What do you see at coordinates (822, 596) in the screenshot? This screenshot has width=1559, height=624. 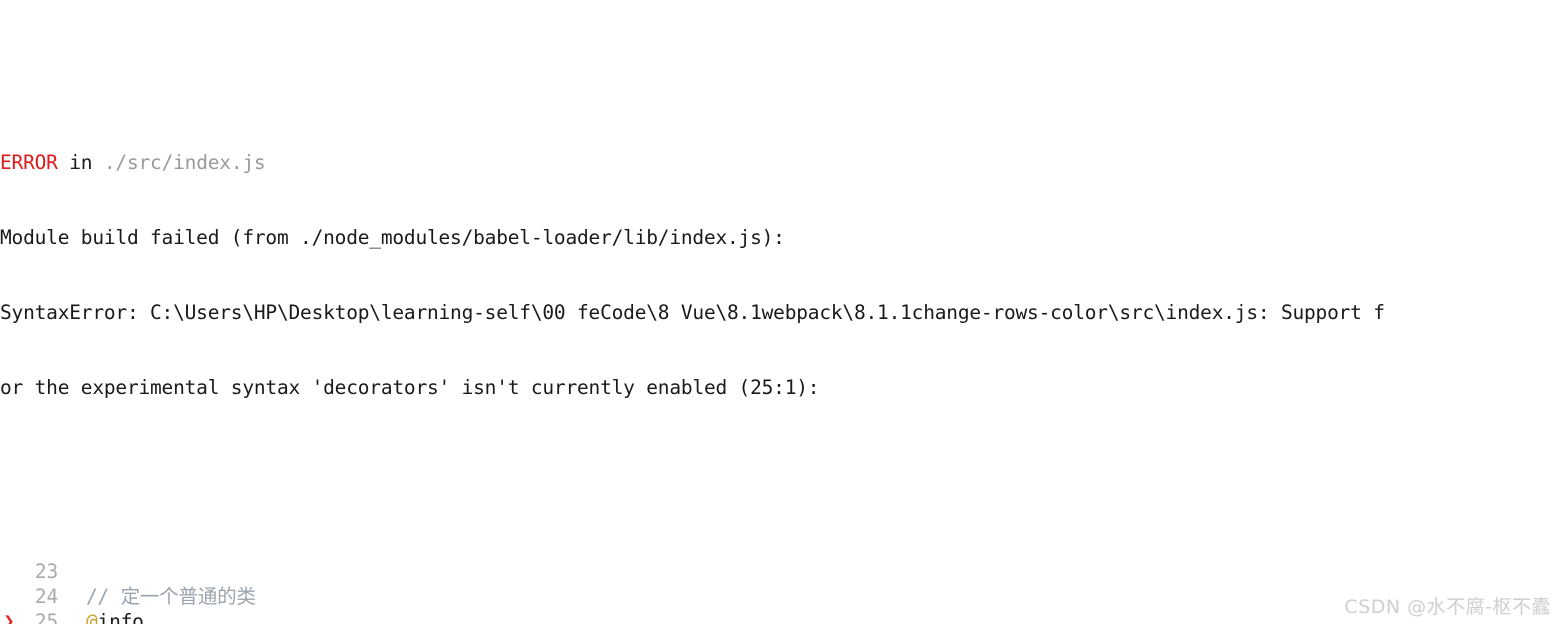 I see `code-line-text: // 定一个普通的类` at bounding box center [822, 596].